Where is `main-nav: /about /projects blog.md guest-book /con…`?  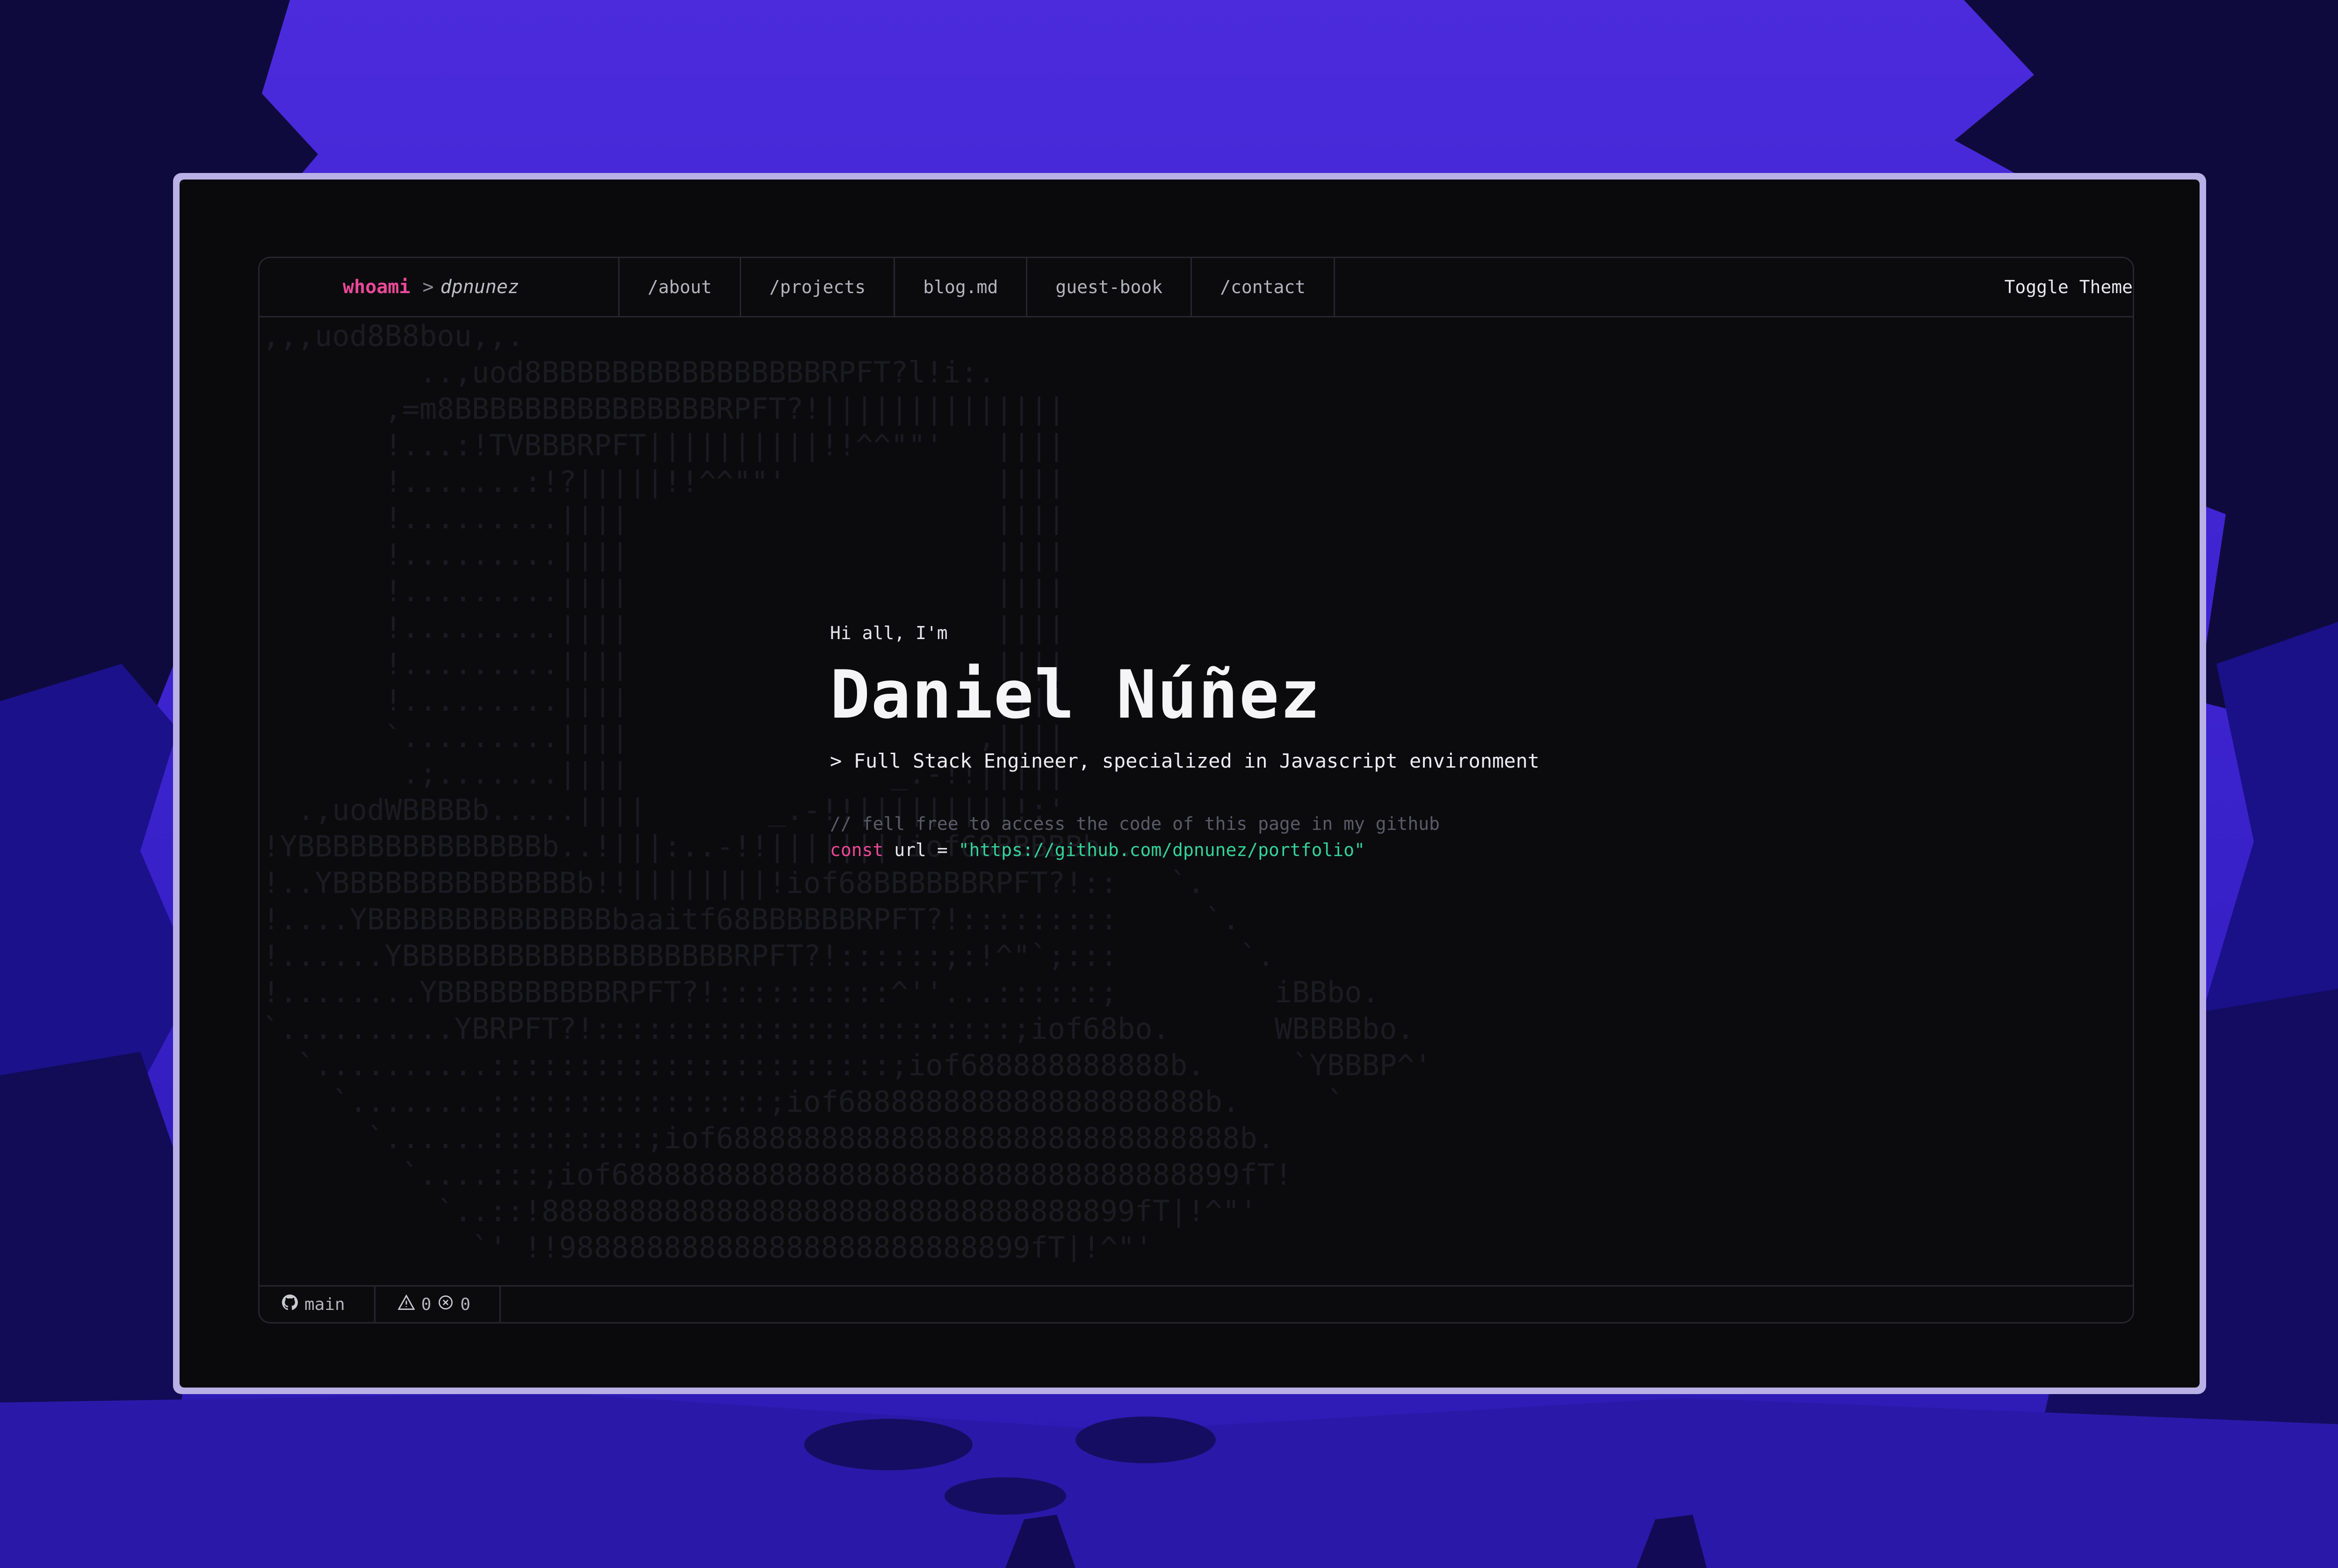 main-nav: /about /projects blog.md guest-book /con… is located at coordinates (977, 287).